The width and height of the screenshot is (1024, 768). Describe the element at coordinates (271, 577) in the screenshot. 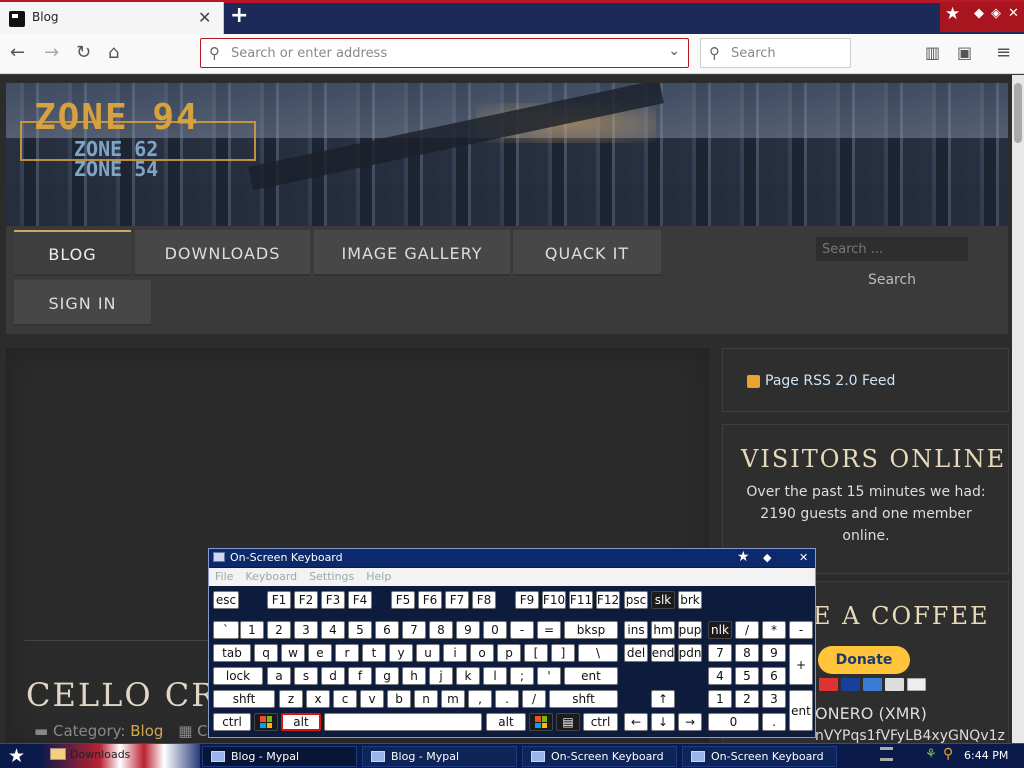

I see `osk-menu-keyboard: Keyboard` at that location.